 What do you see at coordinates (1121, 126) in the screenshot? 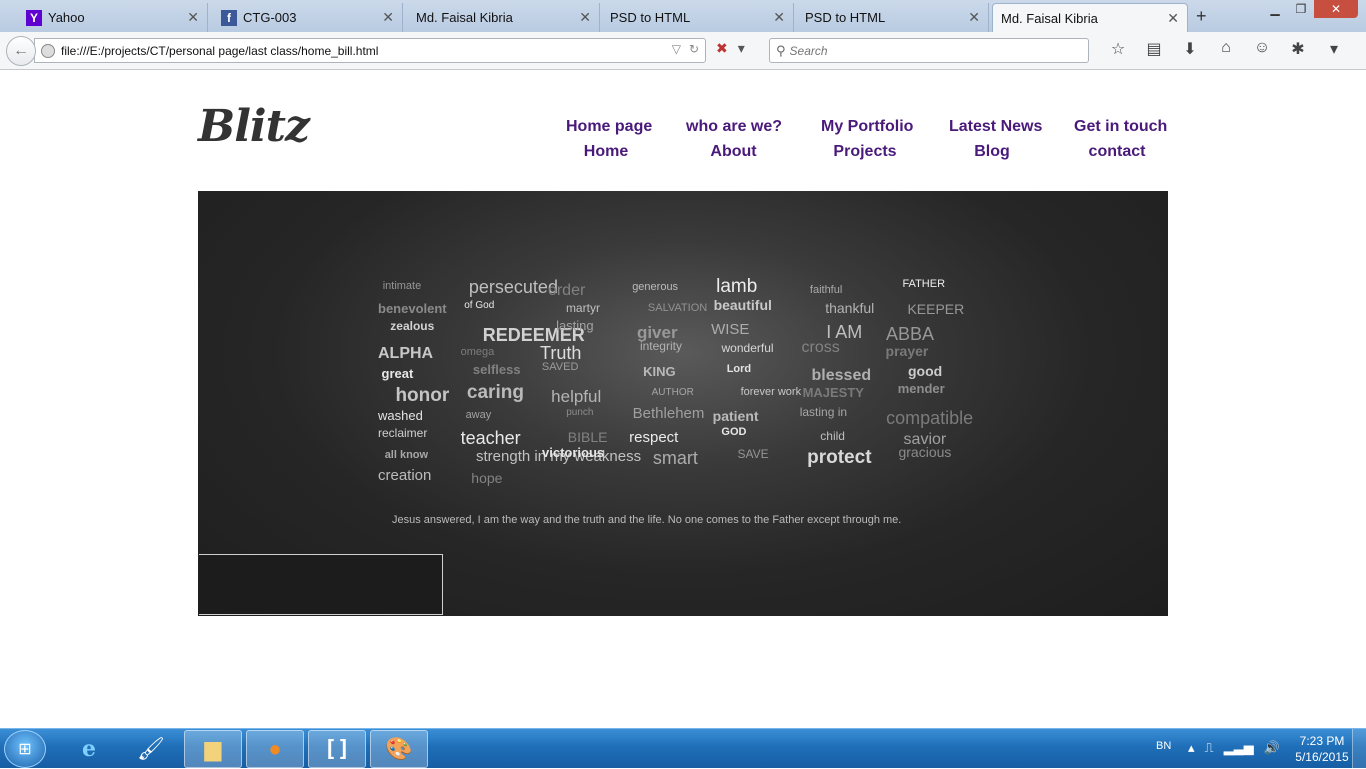
I see `nav-item-title: Get in touch` at bounding box center [1121, 126].